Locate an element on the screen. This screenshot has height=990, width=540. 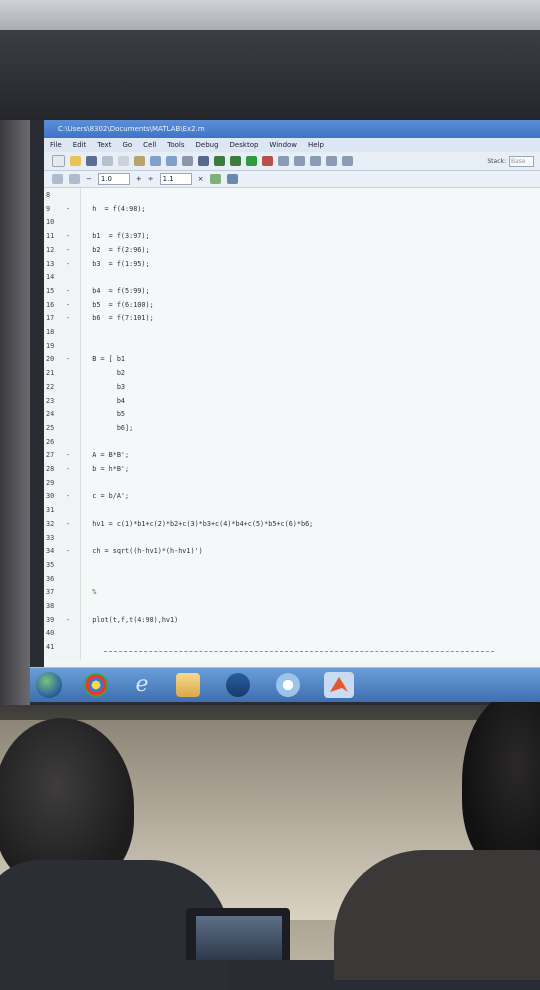
open-folder-icon is located at coordinates (75, 161).